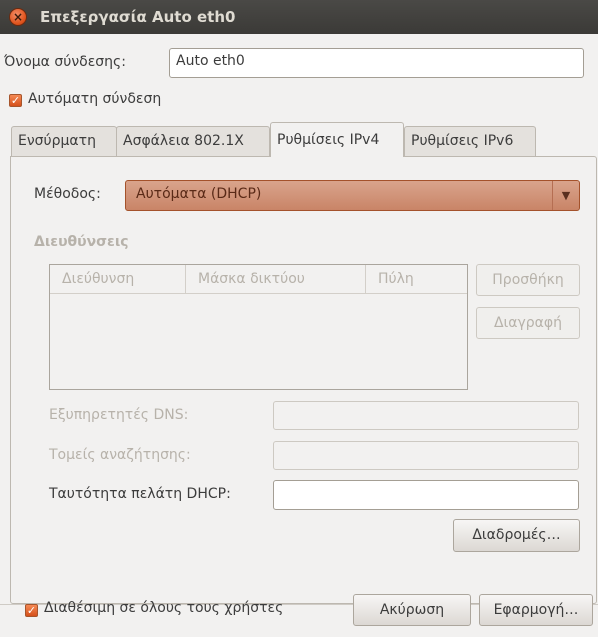  Describe the element at coordinates (18, 17) in the screenshot. I see `close-icon: ×` at that location.